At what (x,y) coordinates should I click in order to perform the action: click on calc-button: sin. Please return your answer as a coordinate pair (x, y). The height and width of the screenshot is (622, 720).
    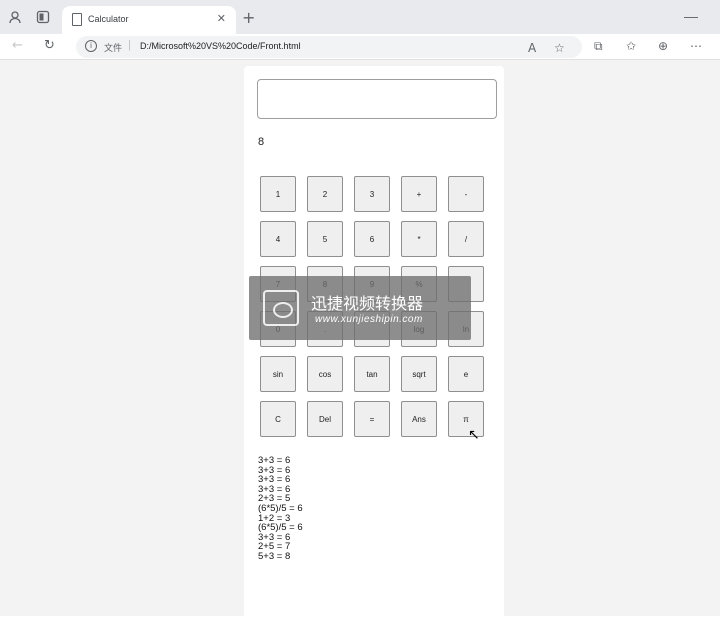
    Looking at the image, I should click on (278, 374).